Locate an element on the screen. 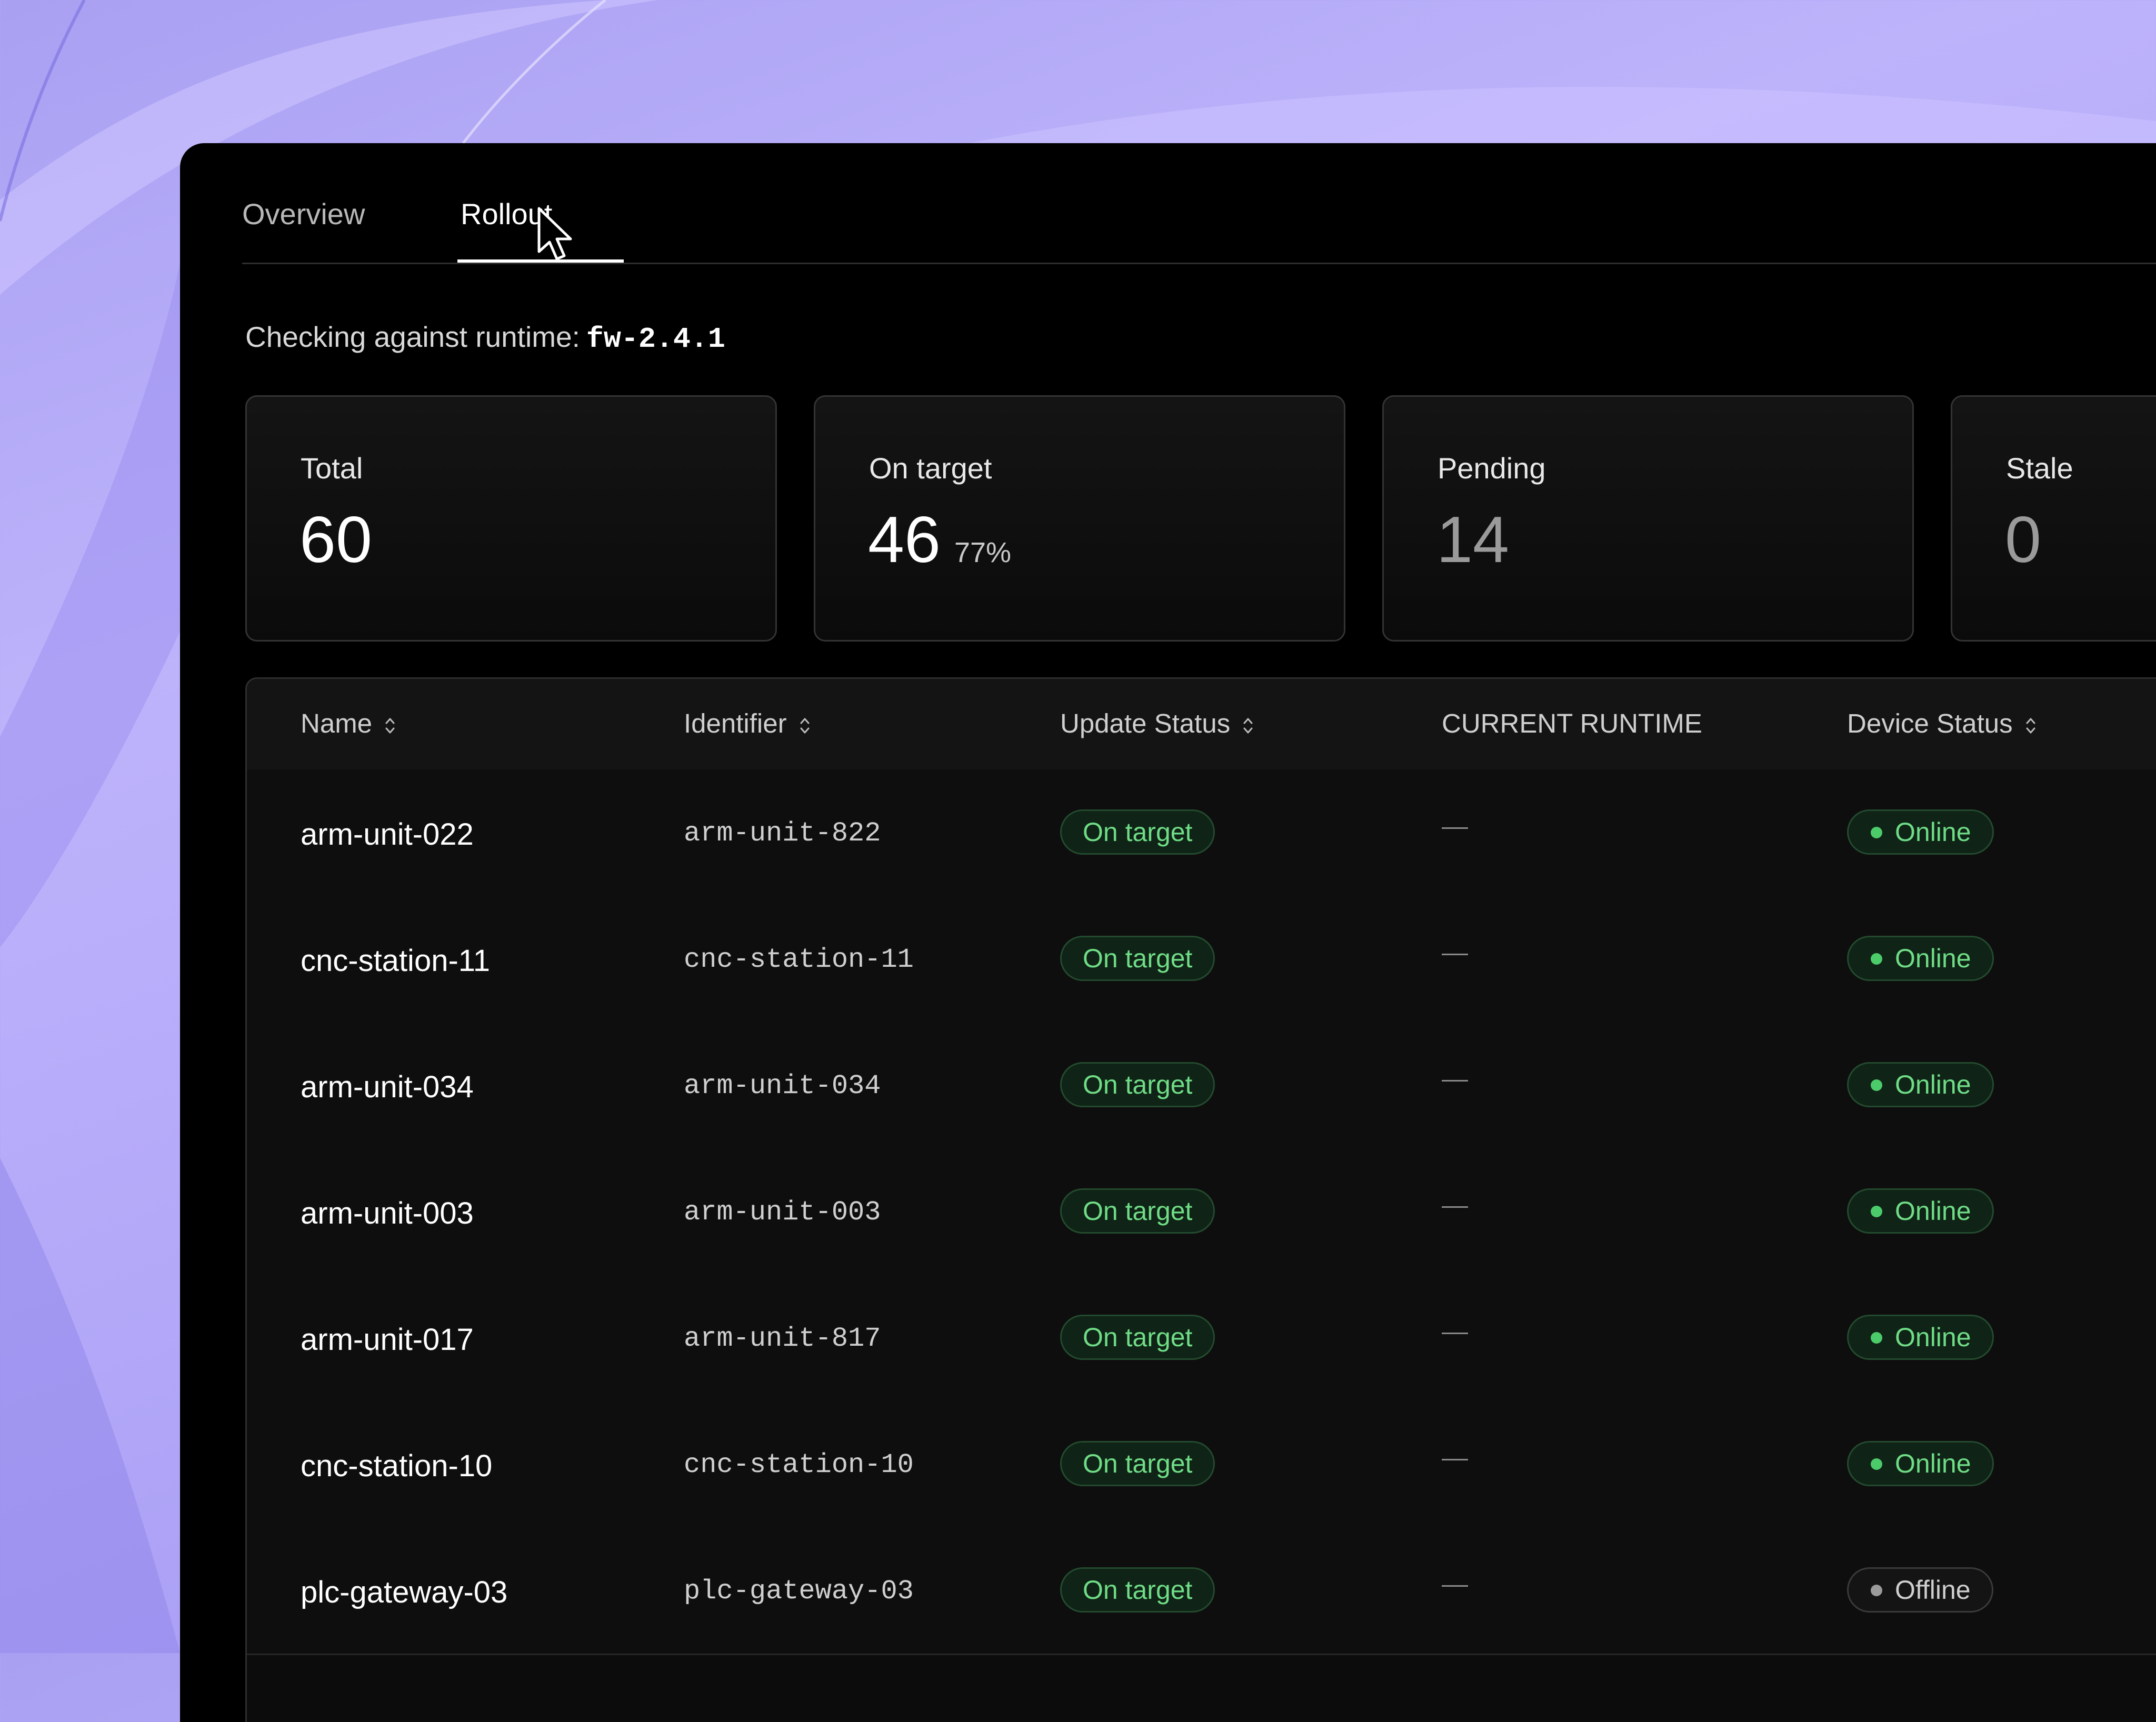  runtime-label-text: Checking against runtime: is located at coordinates (412, 337).